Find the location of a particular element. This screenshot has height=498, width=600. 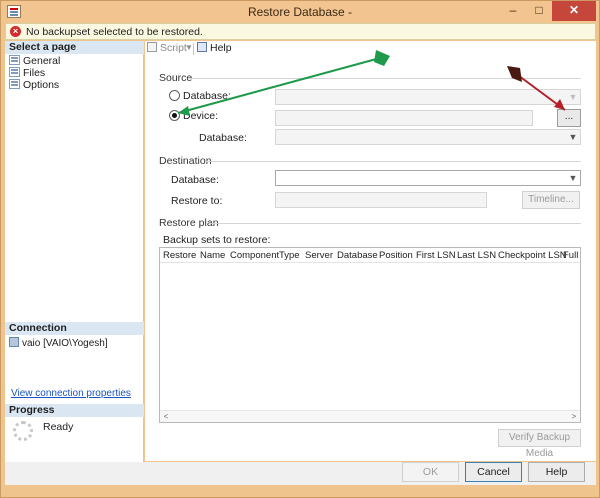

page-item-files: Files is located at coordinates (27, 73).